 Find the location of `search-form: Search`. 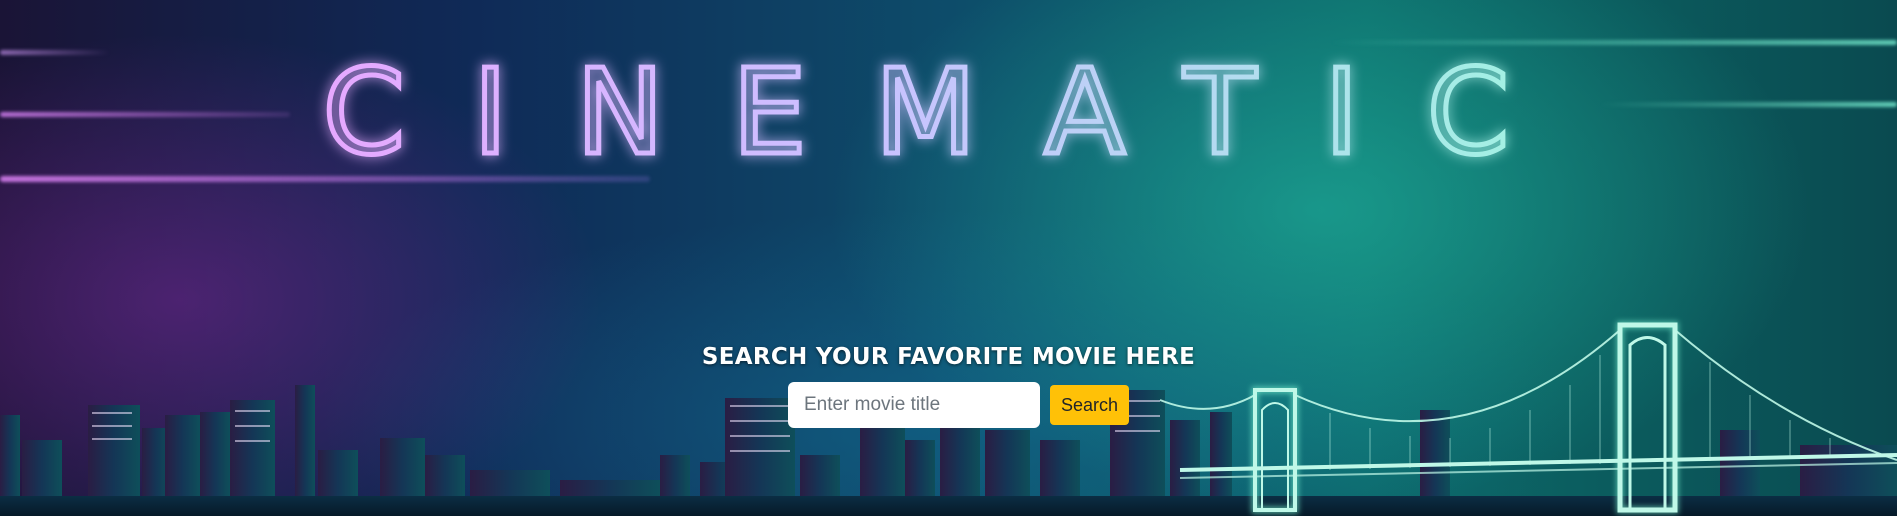

search-form: Search is located at coordinates (948, 405).